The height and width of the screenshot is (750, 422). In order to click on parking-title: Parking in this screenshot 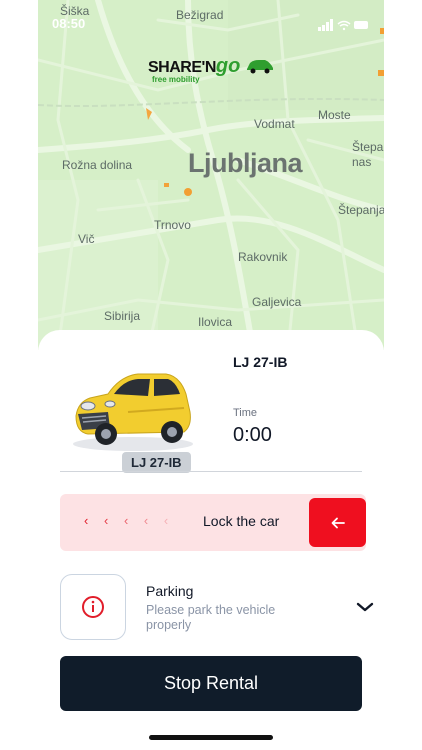, I will do `click(170, 591)`.